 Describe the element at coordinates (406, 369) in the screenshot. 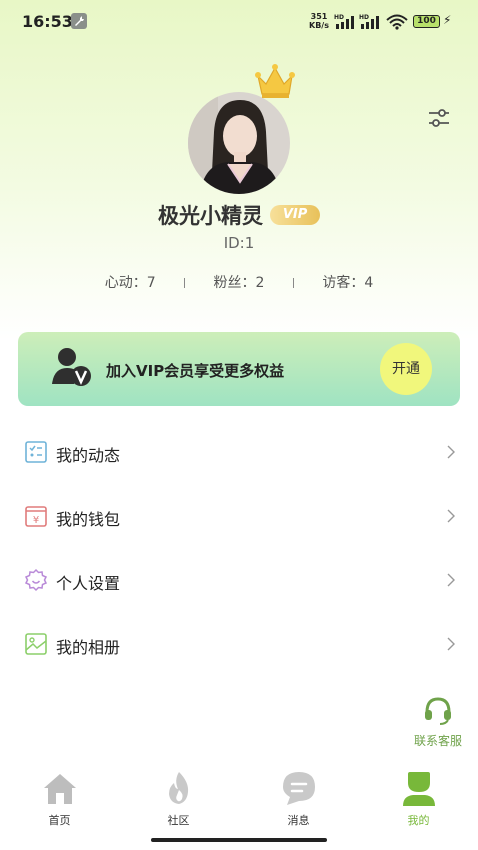

I see `vip-open-button: 开通` at that location.